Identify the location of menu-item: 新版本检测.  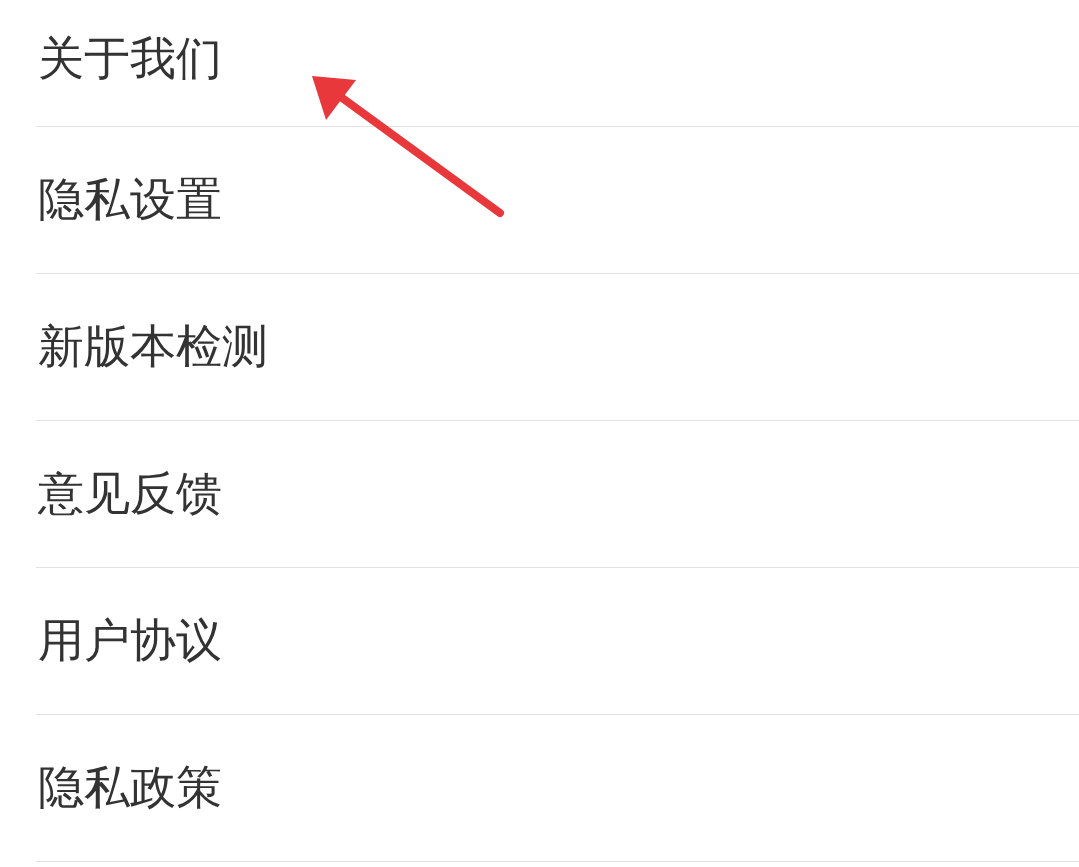
(152, 347).